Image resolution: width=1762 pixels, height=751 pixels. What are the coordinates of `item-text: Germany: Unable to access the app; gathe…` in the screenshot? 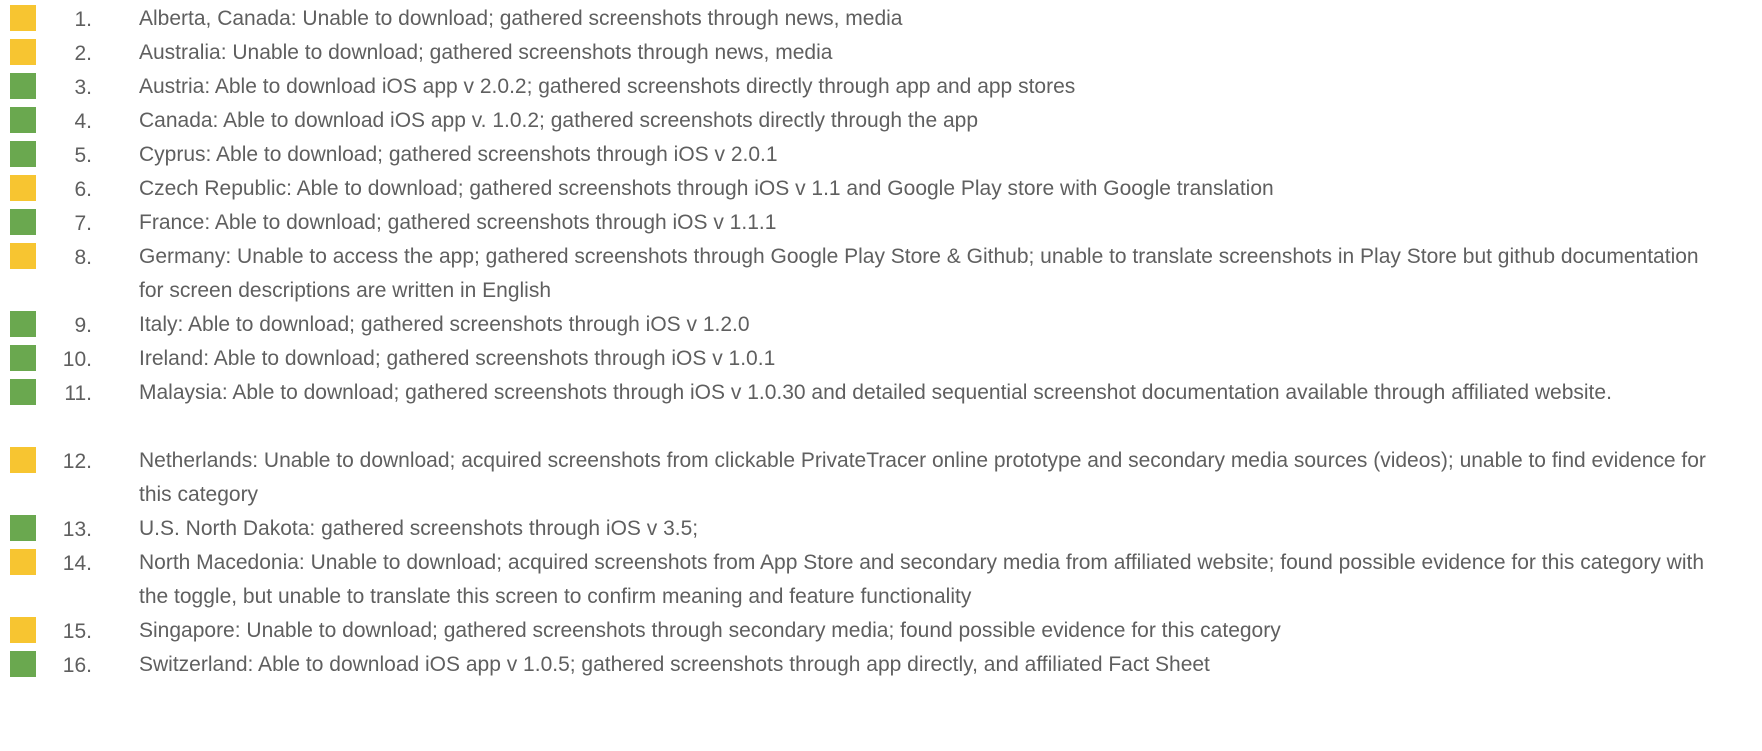 It's located at (919, 273).